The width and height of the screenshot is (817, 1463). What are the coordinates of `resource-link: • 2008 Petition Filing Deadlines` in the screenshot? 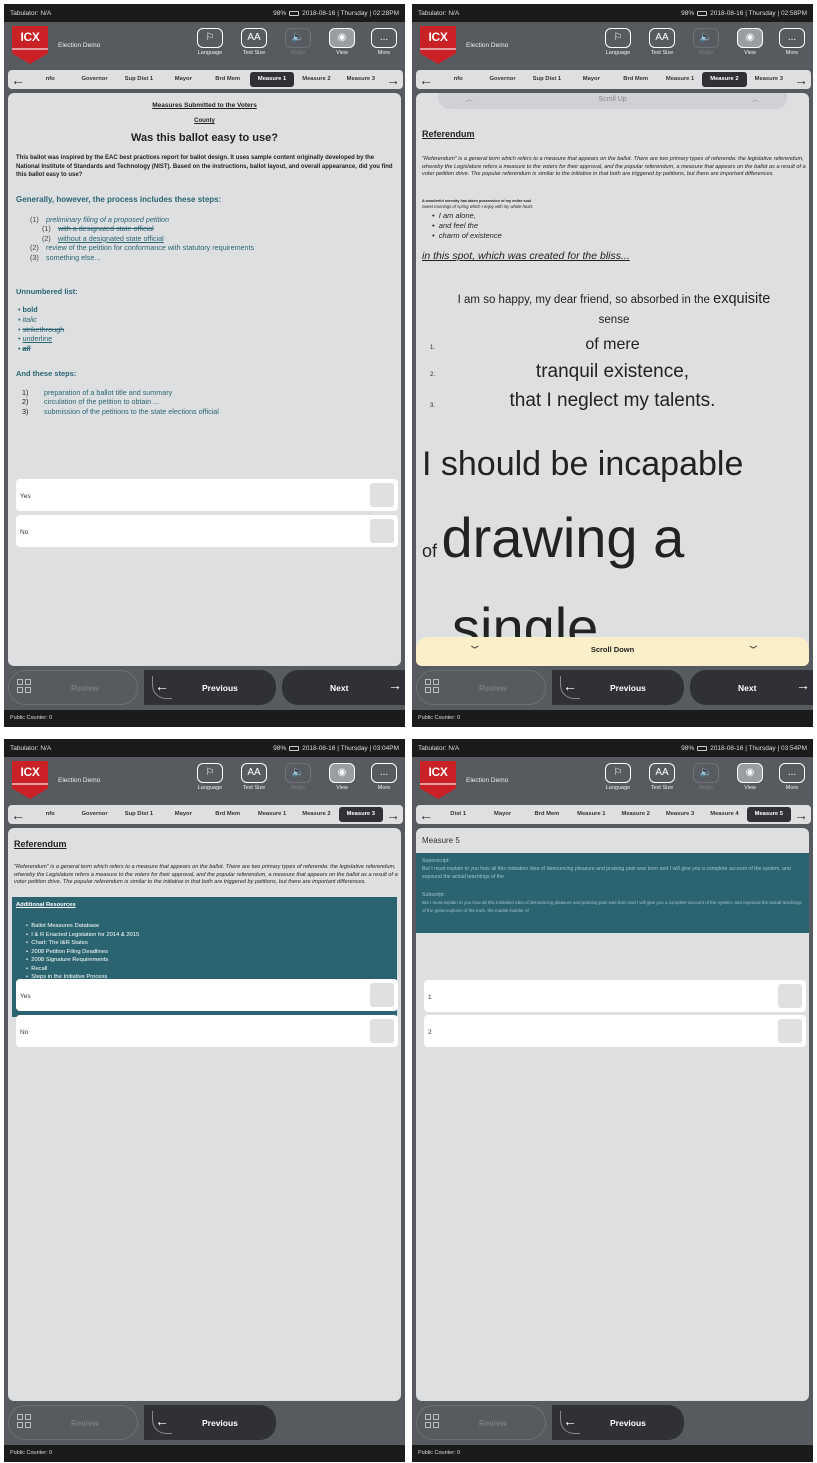 It's located at (82, 952).